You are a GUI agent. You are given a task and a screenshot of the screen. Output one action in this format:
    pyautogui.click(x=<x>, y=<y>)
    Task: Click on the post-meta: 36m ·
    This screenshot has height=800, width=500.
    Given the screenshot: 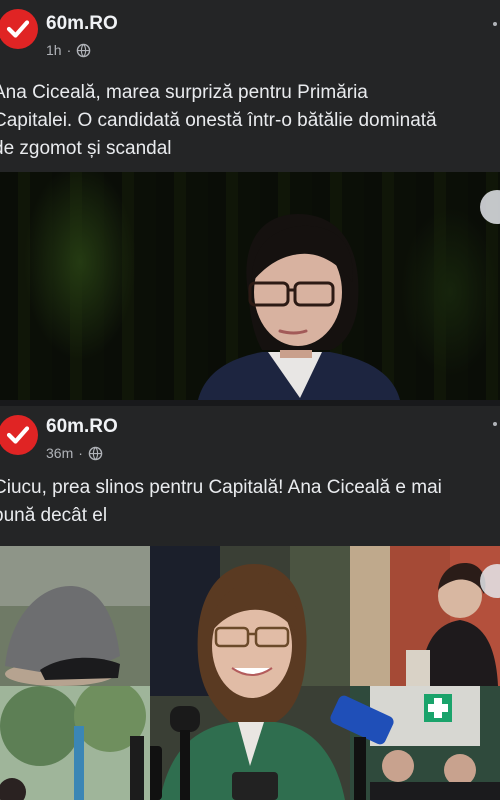 What is the action you would take?
    pyautogui.click(x=74, y=453)
    